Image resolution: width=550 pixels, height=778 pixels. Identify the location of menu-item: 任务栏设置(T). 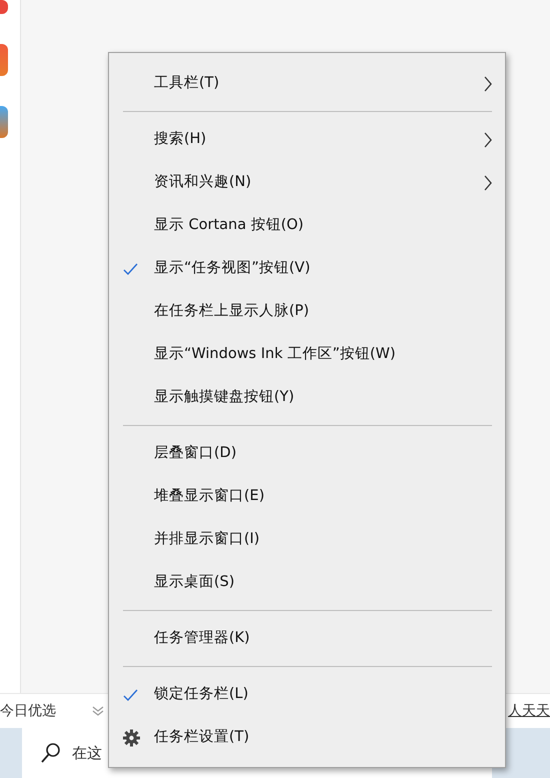
(307, 737).